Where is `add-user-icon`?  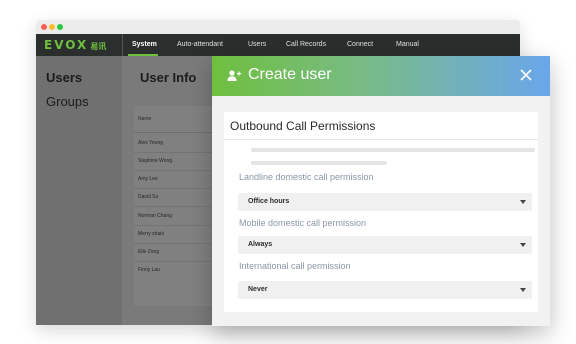
add-user-icon is located at coordinates (234, 75).